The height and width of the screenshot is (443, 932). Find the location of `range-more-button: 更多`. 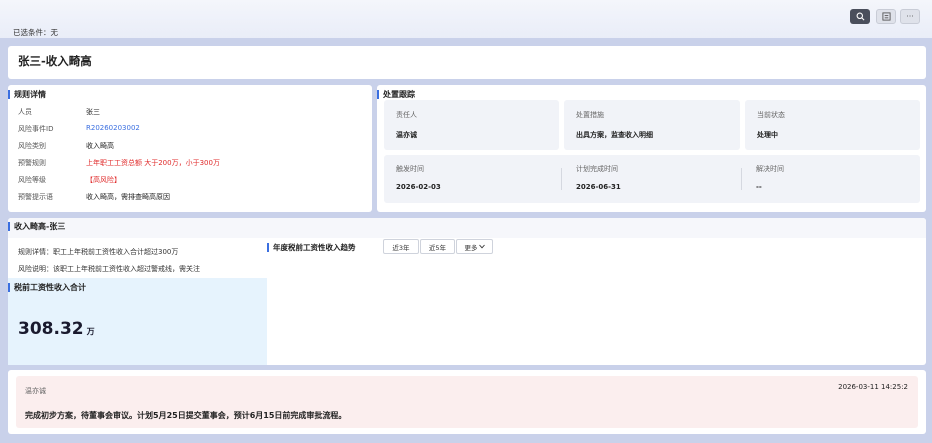

range-more-button: 更多 is located at coordinates (474, 246).